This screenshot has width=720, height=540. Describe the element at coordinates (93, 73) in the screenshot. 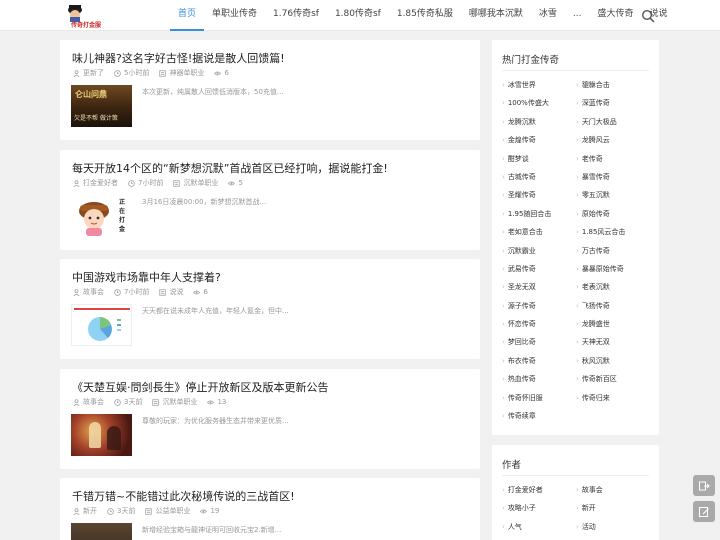

I see `article-author: 更新了` at that location.